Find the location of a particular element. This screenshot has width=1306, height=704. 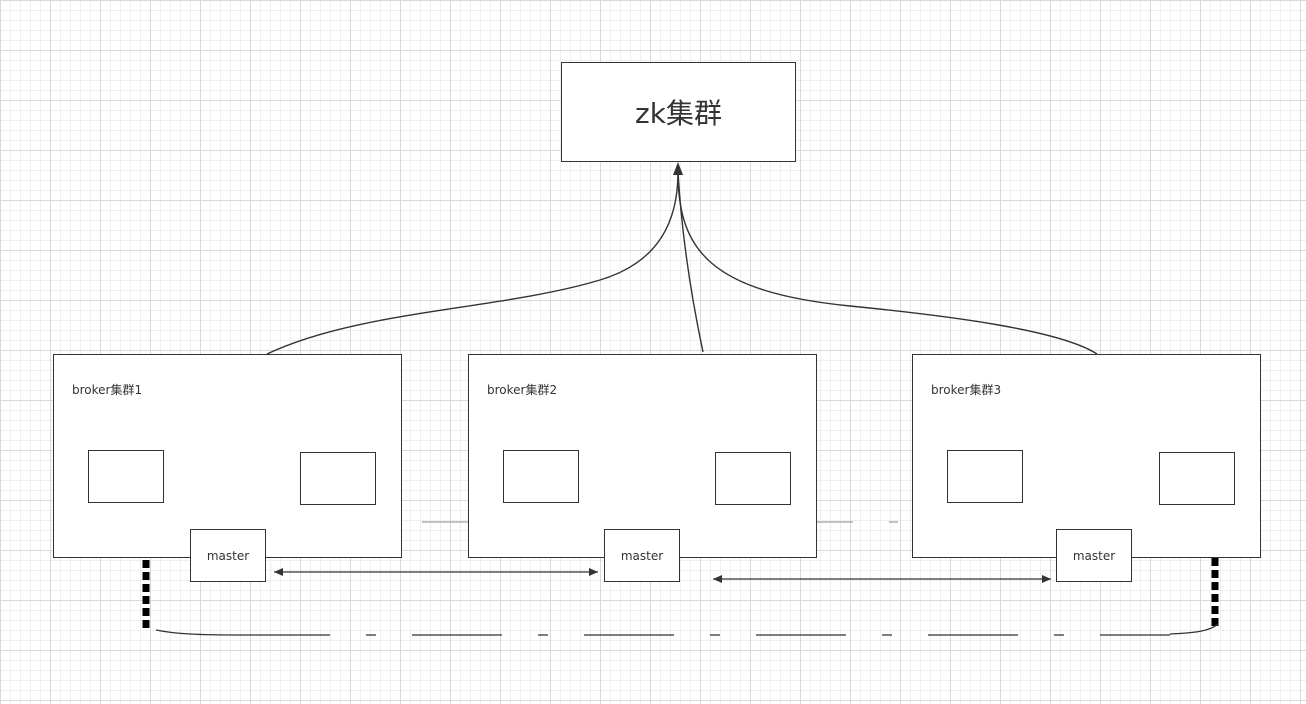

bottom-dash-curve-left is located at coordinates (198, 632).